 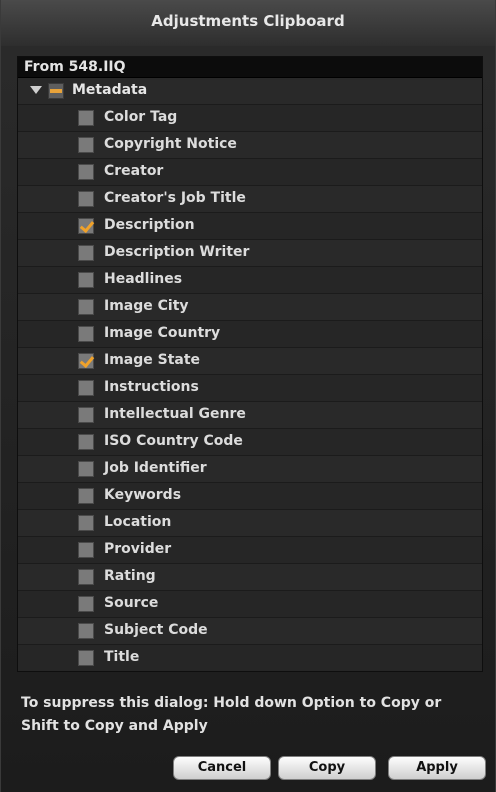 I want to click on metadata-item-label: Copyright Notice, so click(x=170, y=144).